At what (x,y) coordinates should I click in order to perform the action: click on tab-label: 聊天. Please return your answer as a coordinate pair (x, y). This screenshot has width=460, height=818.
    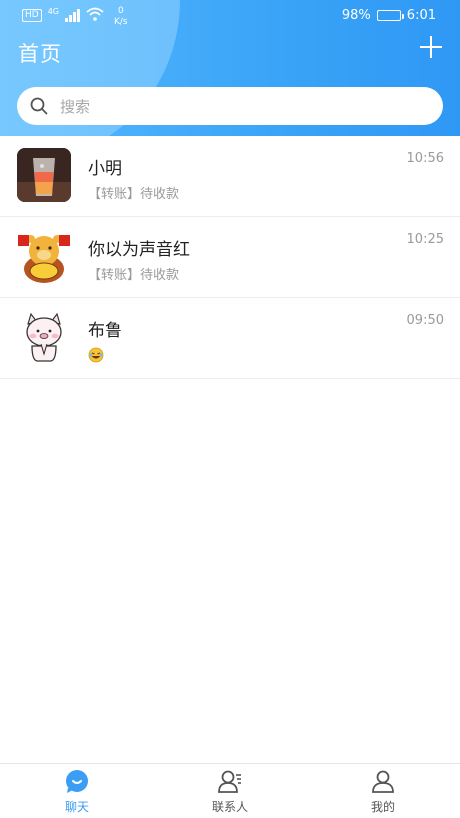
    Looking at the image, I should click on (76, 807).